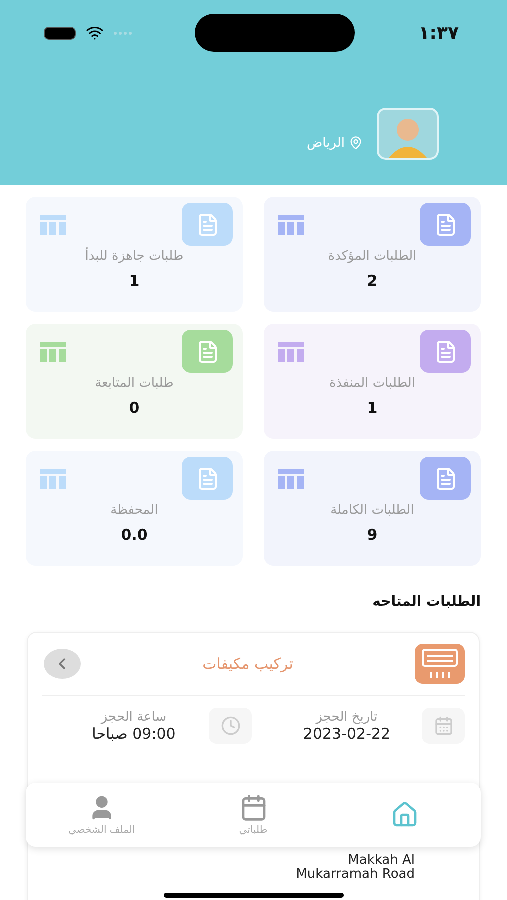 The height and width of the screenshot is (900, 507). I want to click on date-value: 2023-02-22, so click(347, 733).